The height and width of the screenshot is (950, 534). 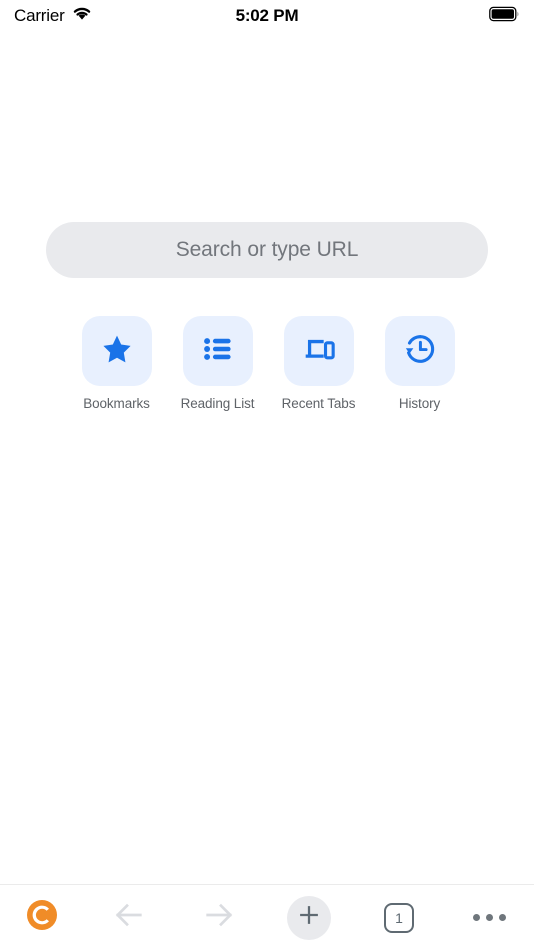 I want to click on shortcut-reading-list: Reading List, so click(x=217, y=363).